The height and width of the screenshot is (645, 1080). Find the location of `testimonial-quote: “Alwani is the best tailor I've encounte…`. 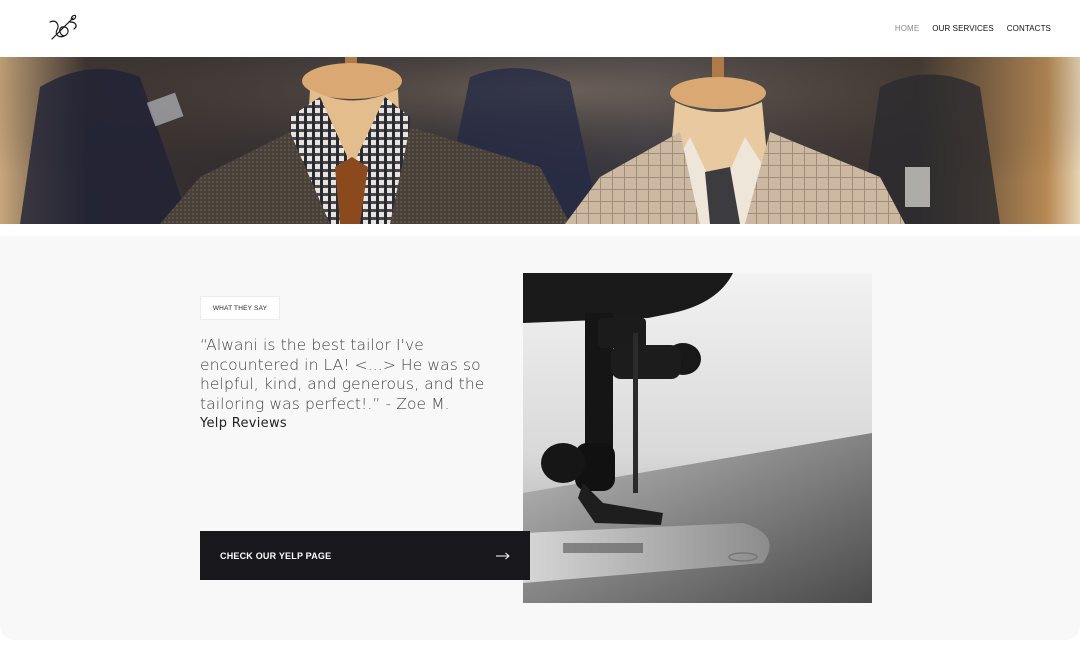

testimonial-quote: “Alwani is the best tailor I've encounte… is located at coordinates (342, 374).